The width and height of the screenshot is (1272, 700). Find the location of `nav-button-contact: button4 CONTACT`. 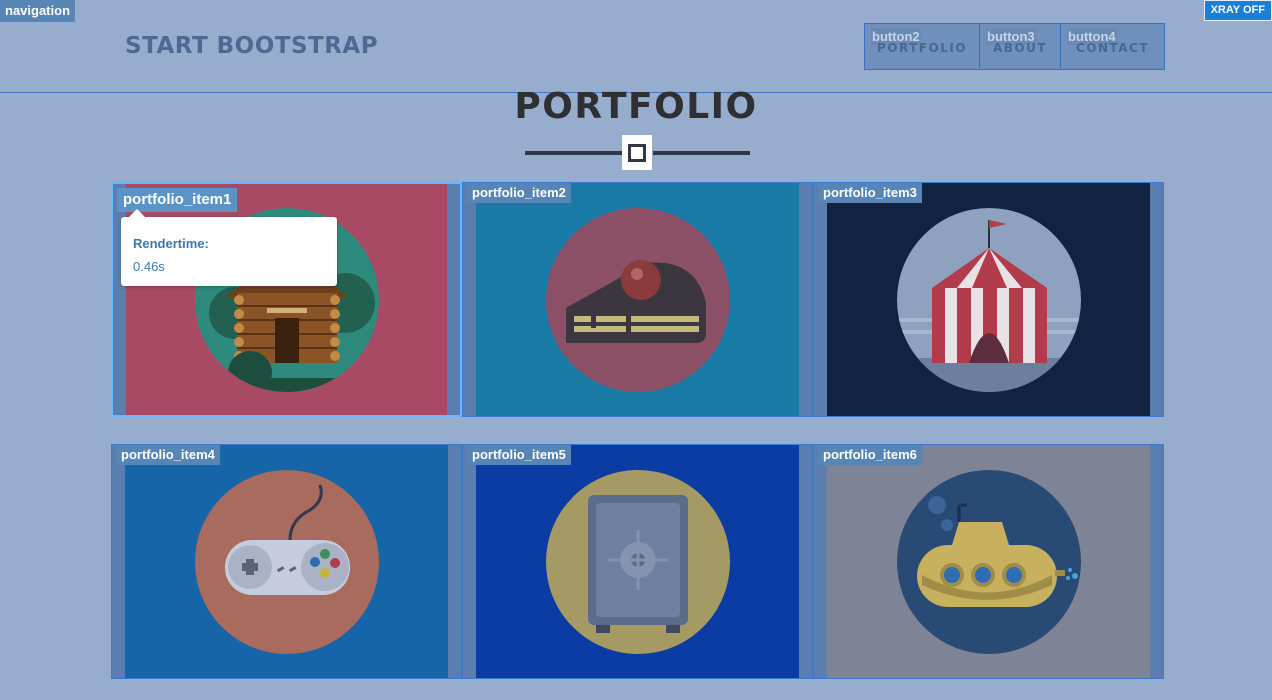

nav-button-contact: button4 CONTACT is located at coordinates (1112, 46).